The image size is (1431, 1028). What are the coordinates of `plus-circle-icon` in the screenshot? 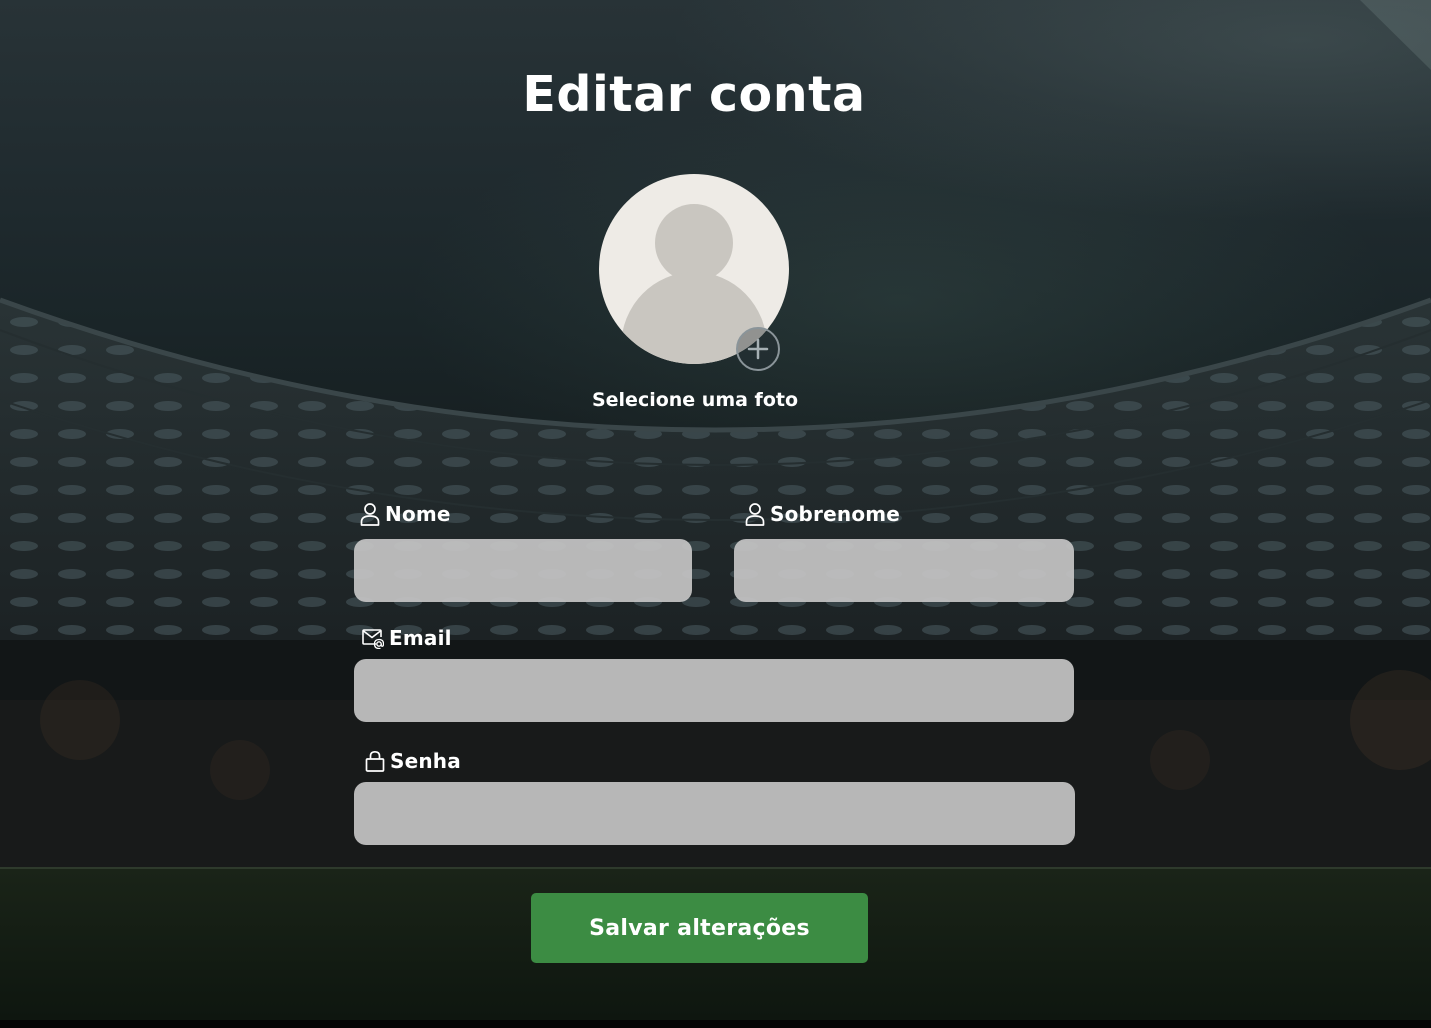 It's located at (758, 349).